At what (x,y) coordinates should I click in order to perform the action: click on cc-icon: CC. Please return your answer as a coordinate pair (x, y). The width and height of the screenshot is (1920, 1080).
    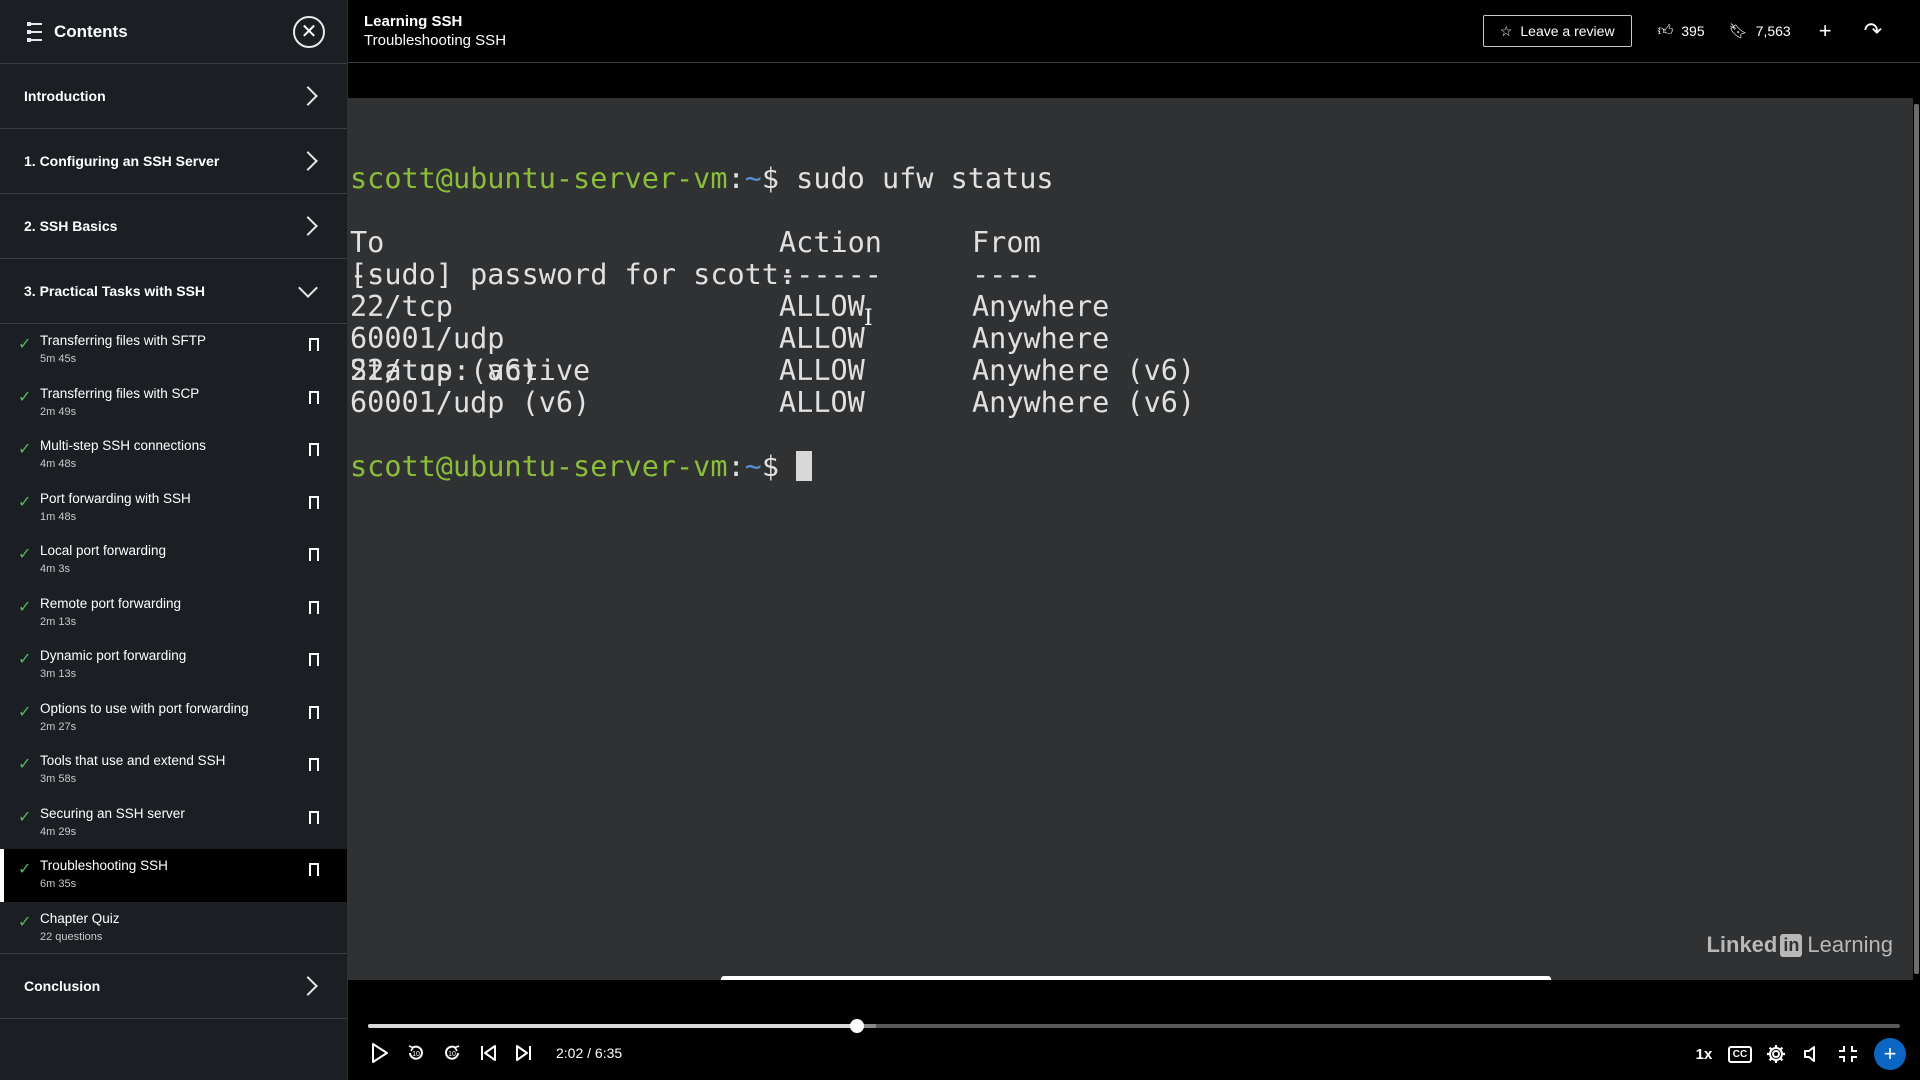
    Looking at the image, I should click on (1740, 1054).